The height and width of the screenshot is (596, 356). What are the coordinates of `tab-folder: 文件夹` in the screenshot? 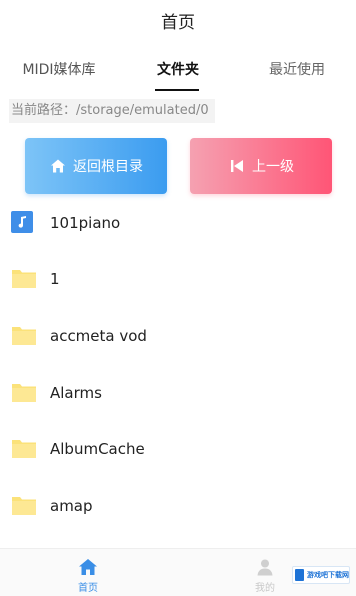 It's located at (178, 70).